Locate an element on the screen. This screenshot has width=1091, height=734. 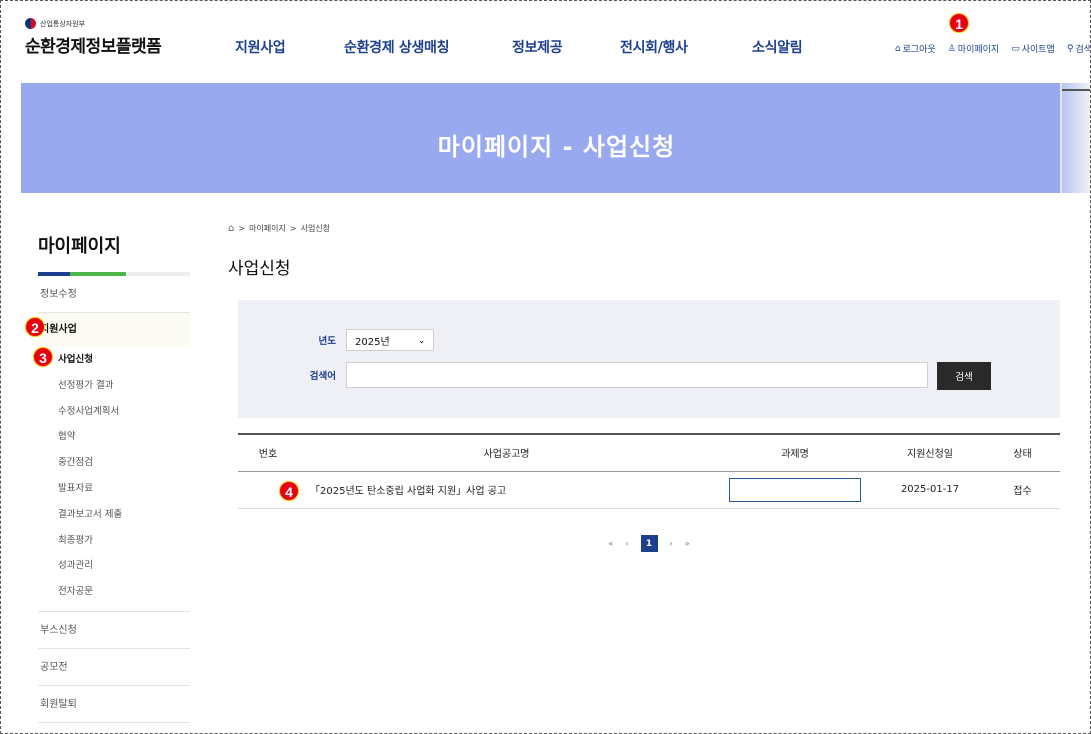
pagination: « ‹ 1 › » is located at coordinates (649, 543).